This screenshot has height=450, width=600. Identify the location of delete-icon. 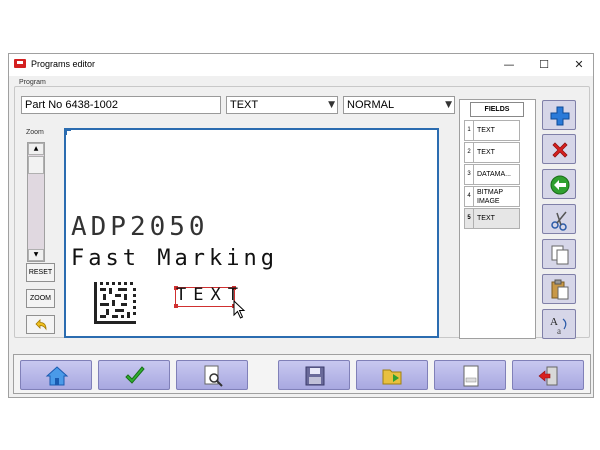
(560, 150).